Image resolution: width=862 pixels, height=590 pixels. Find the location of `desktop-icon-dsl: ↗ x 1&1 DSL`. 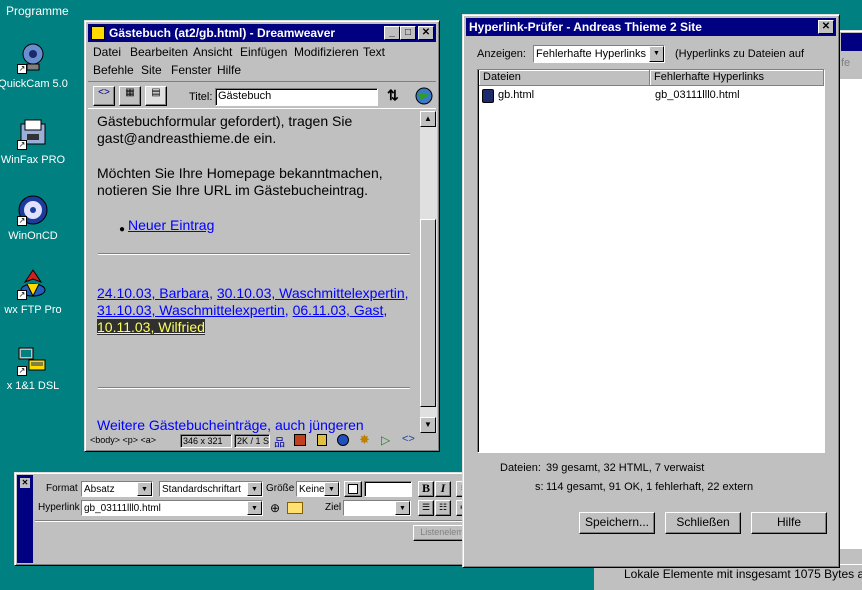

desktop-icon-dsl: ↗ x 1&1 DSL is located at coordinates (36, 368).